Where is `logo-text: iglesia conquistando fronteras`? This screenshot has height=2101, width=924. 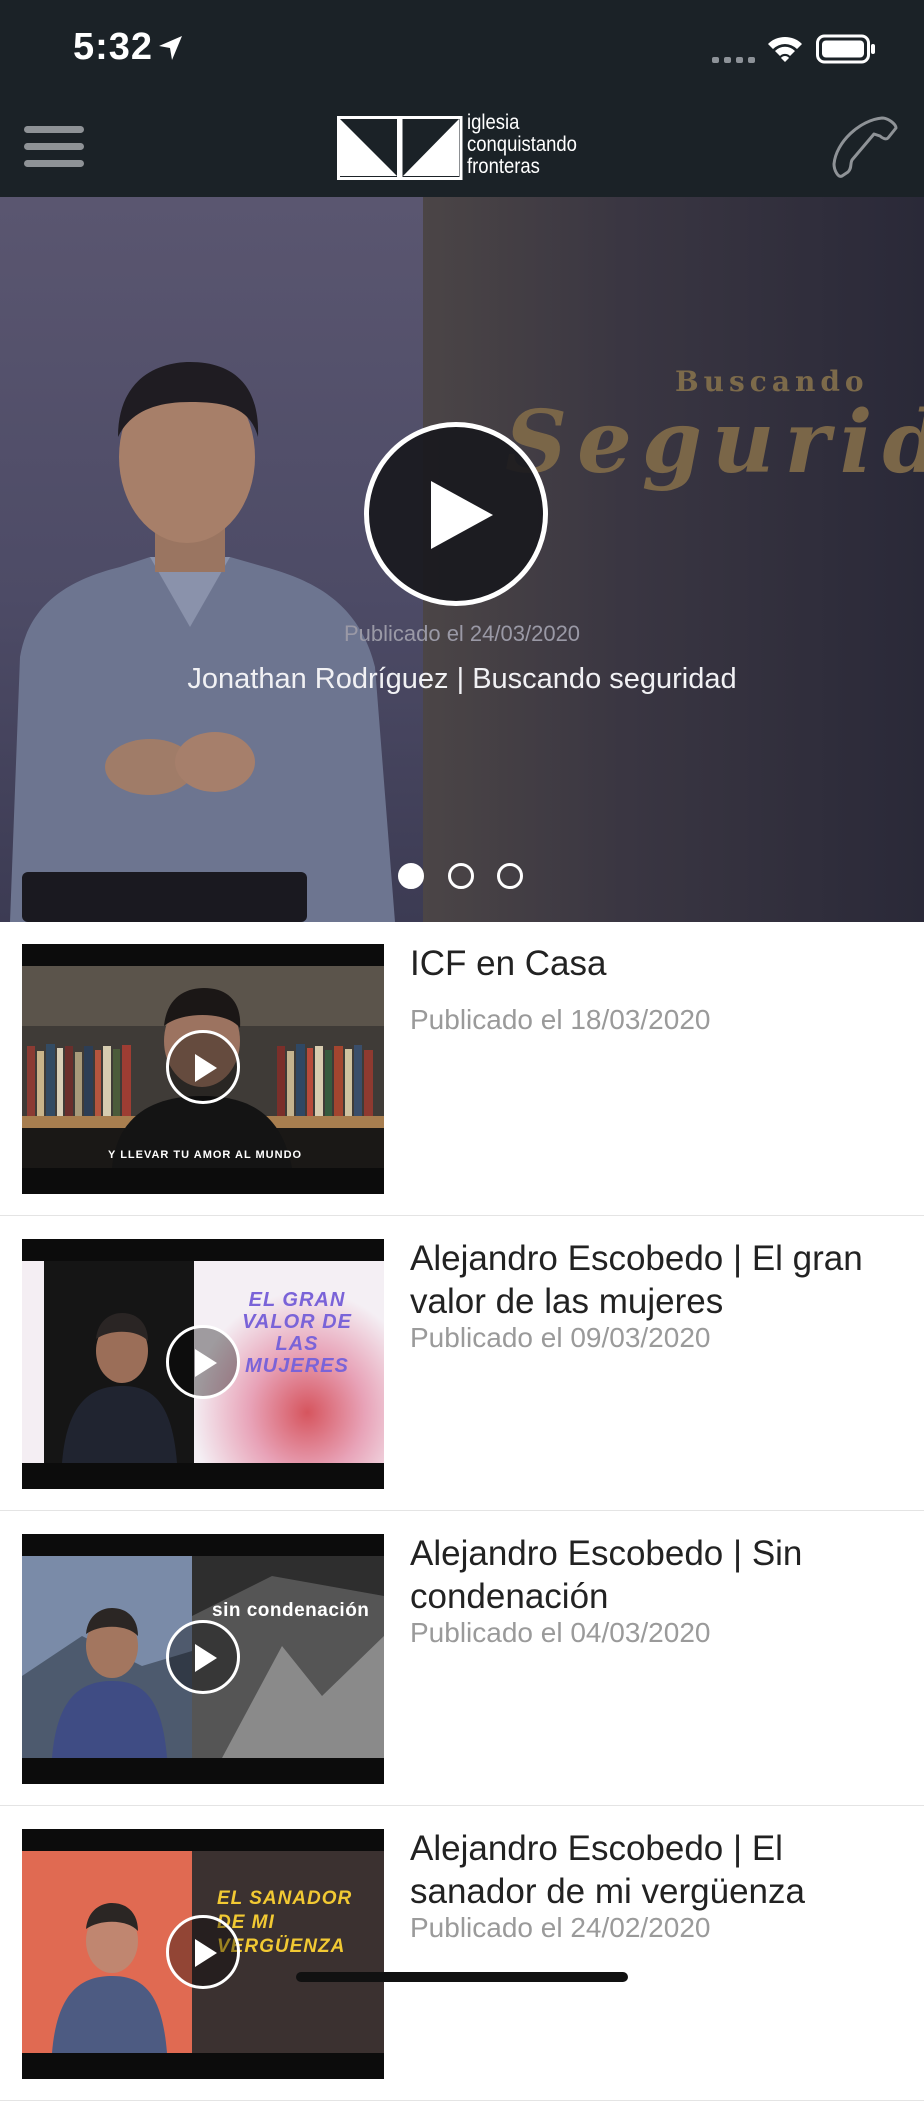
logo-text: iglesia conquistando fronteras is located at coordinates (522, 144).